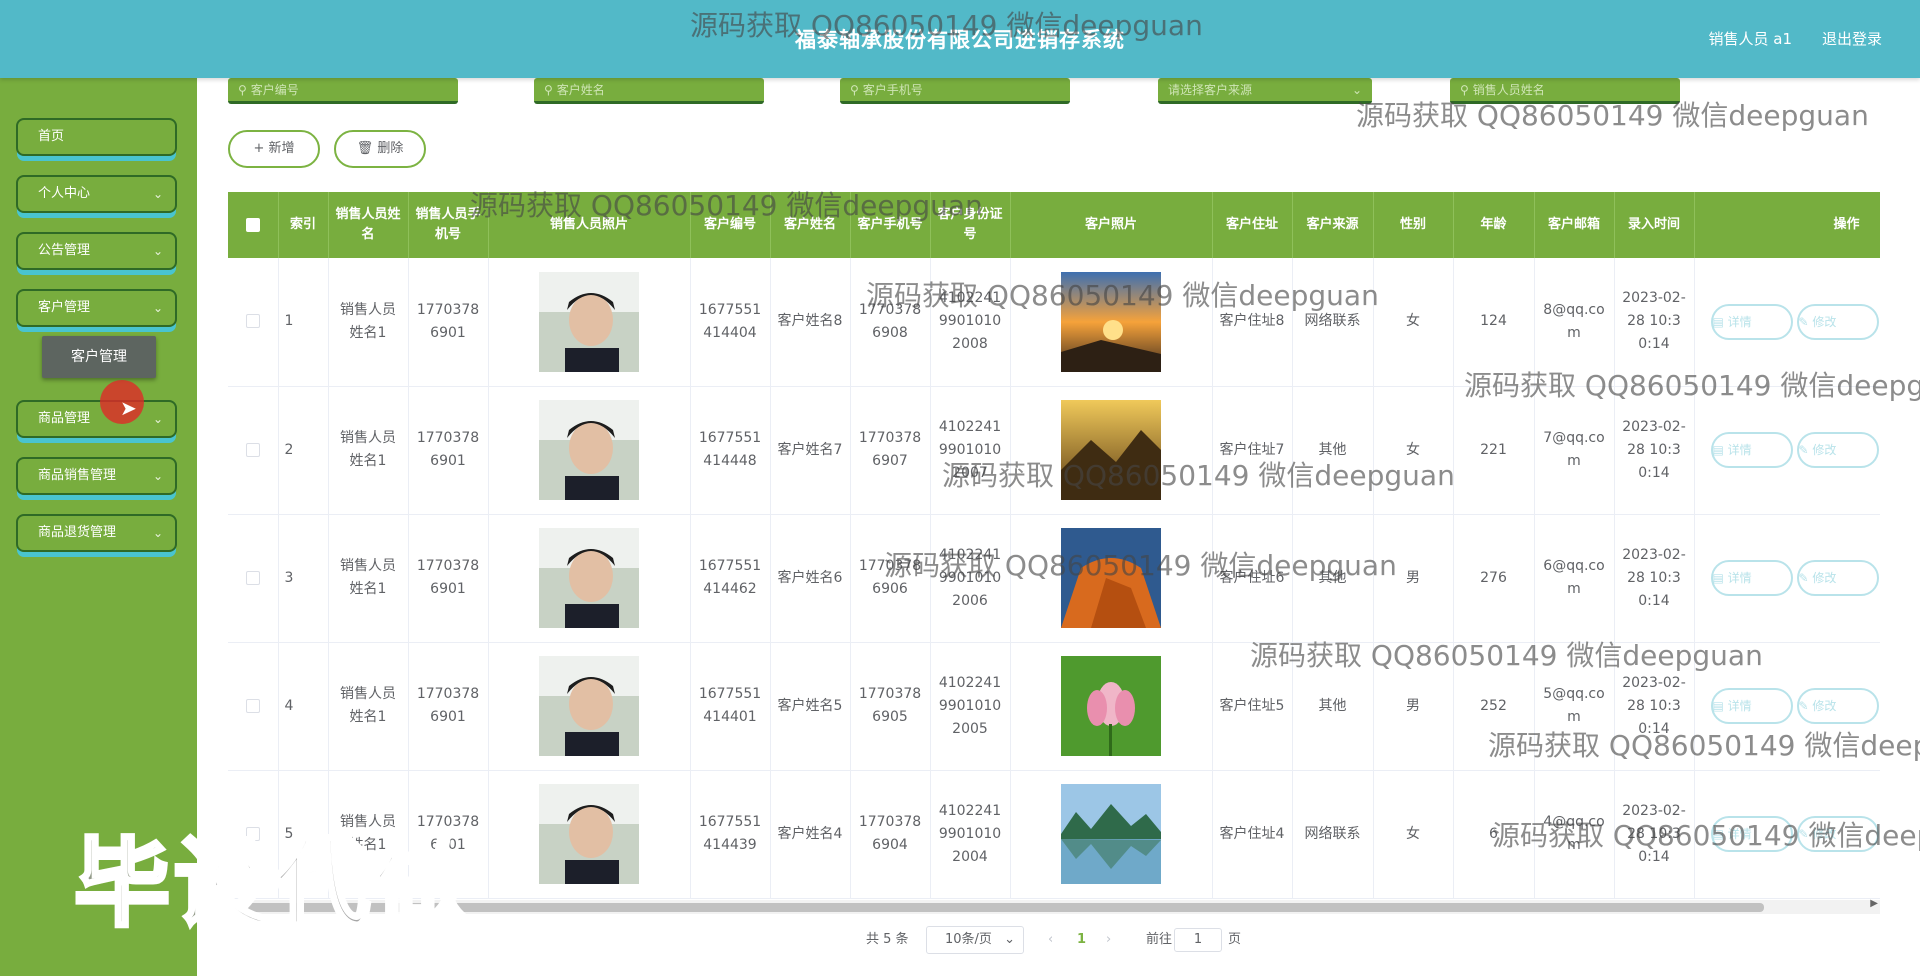 Image resolution: width=1920 pixels, height=976 pixels. Describe the element at coordinates (1108, 940) in the screenshot. I see `next-page-icon: ›` at that location.